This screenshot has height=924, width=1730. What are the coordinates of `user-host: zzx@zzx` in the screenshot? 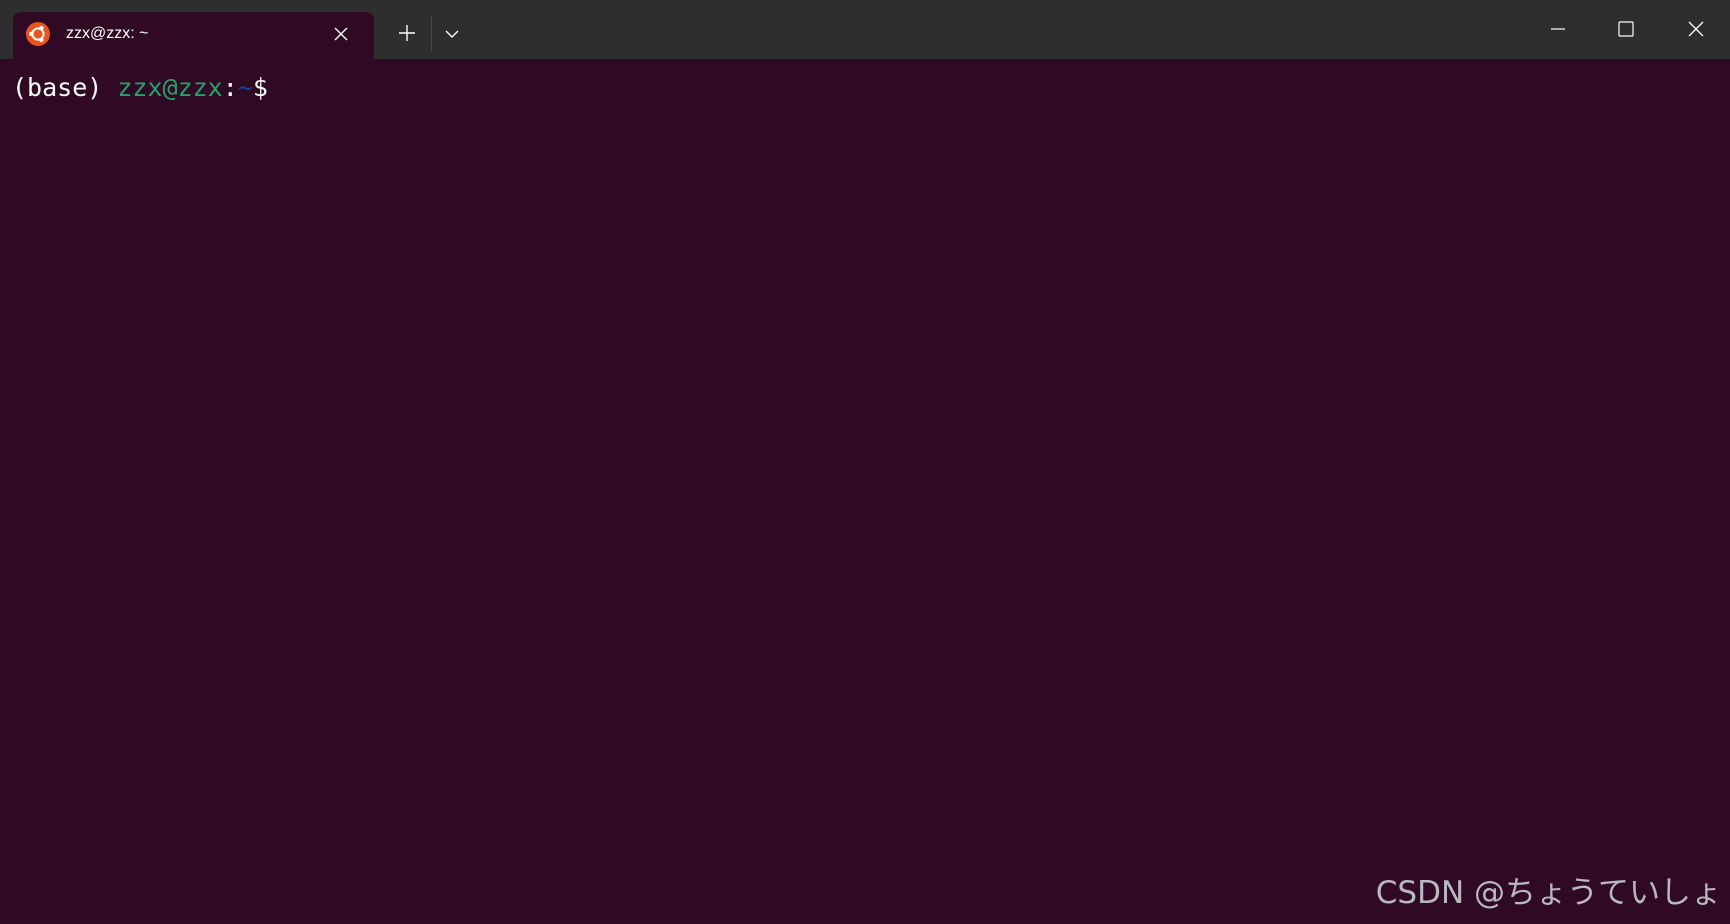 It's located at (170, 87).